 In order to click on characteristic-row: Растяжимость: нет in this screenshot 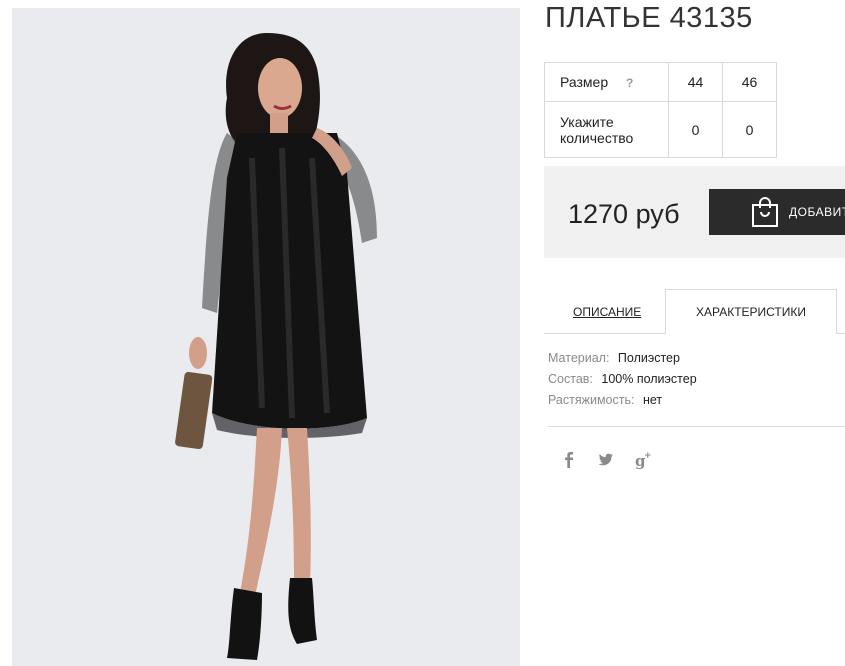, I will do `click(622, 403)`.